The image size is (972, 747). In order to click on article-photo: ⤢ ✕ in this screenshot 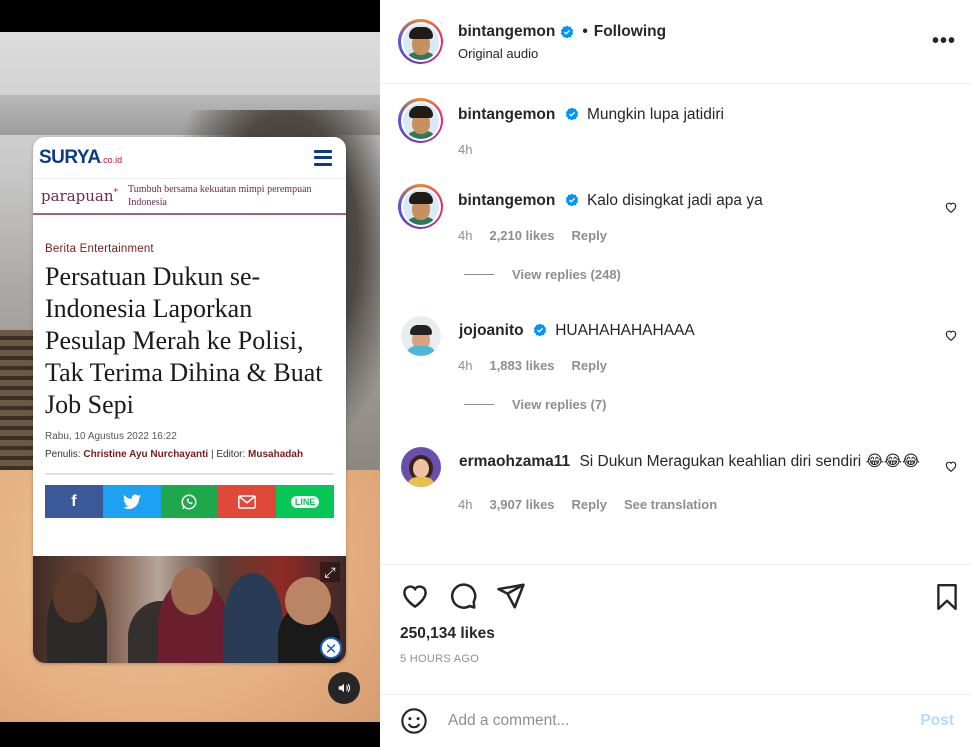, I will do `click(189, 609)`.